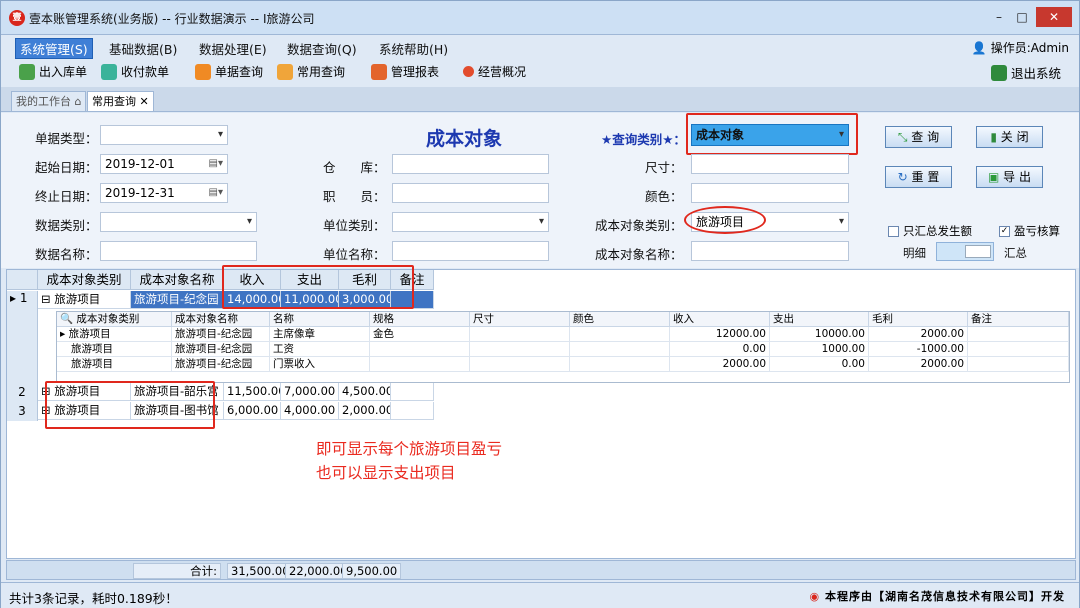 Image resolution: width=1080 pixels, height=608 pixels. I want to click on reset-button: ↻ 重 置, so click(918, 177).